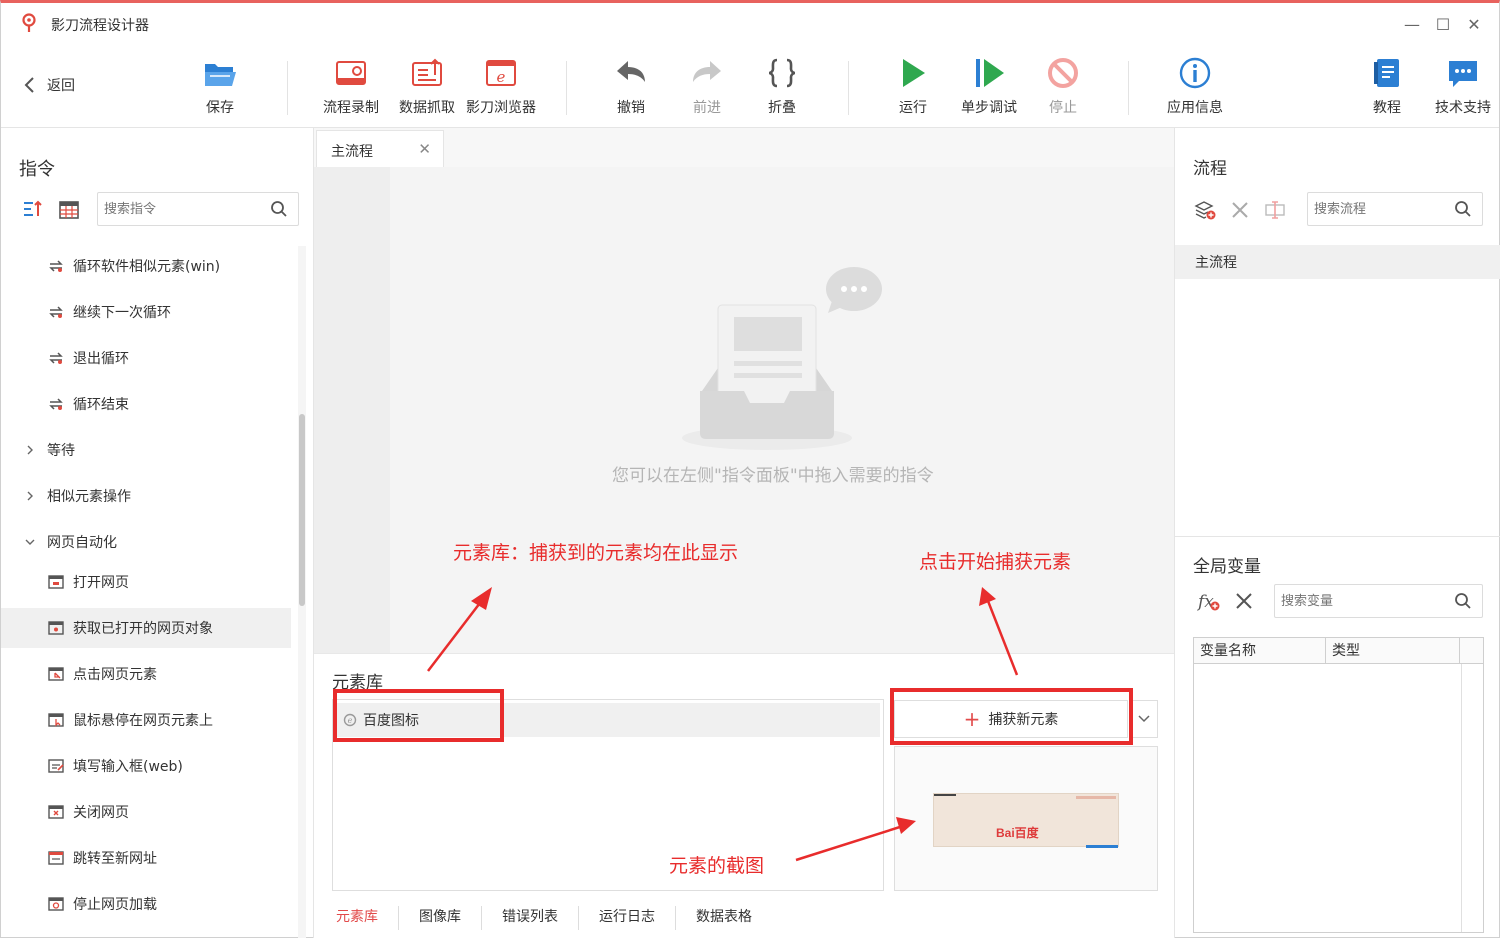  Describe the element at coordinates (146, 720) in the screenshot. I see `command-item: 鼠标悬停在网页元素上` at that location.